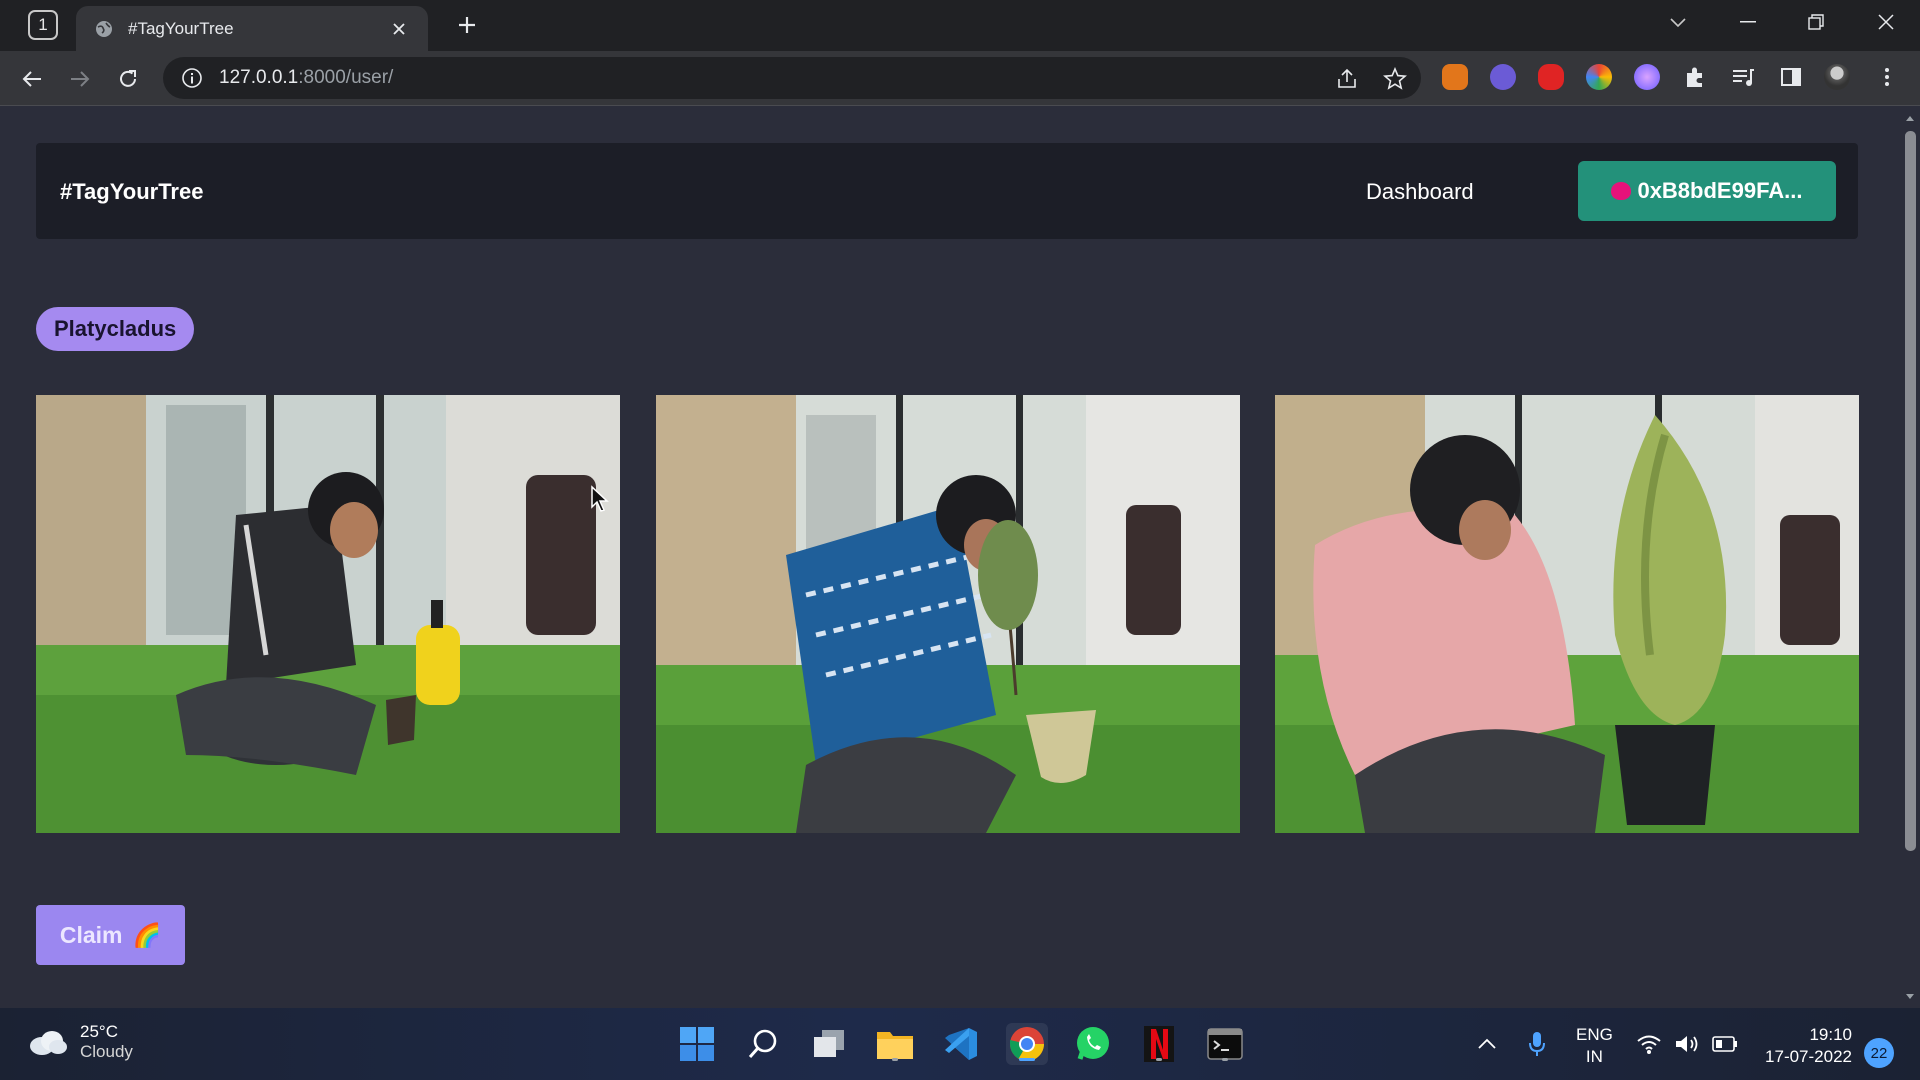  Describe the element at coordinates (1503, 77) in the screenshot. I see `extension-icon-purple` at that location.